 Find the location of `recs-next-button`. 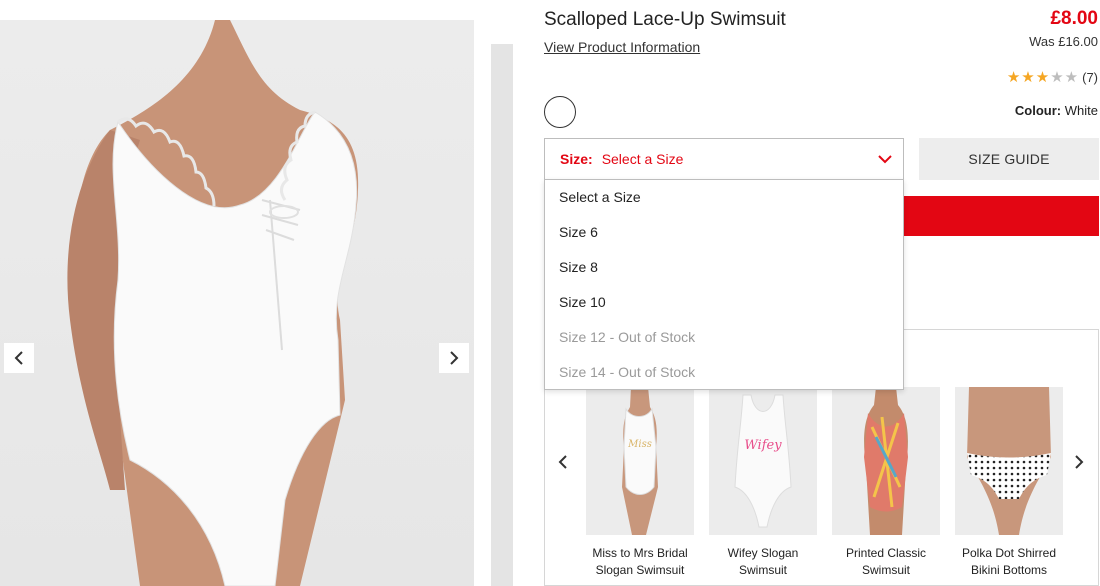

recs-next-button is located at coordinates (1079, 464).